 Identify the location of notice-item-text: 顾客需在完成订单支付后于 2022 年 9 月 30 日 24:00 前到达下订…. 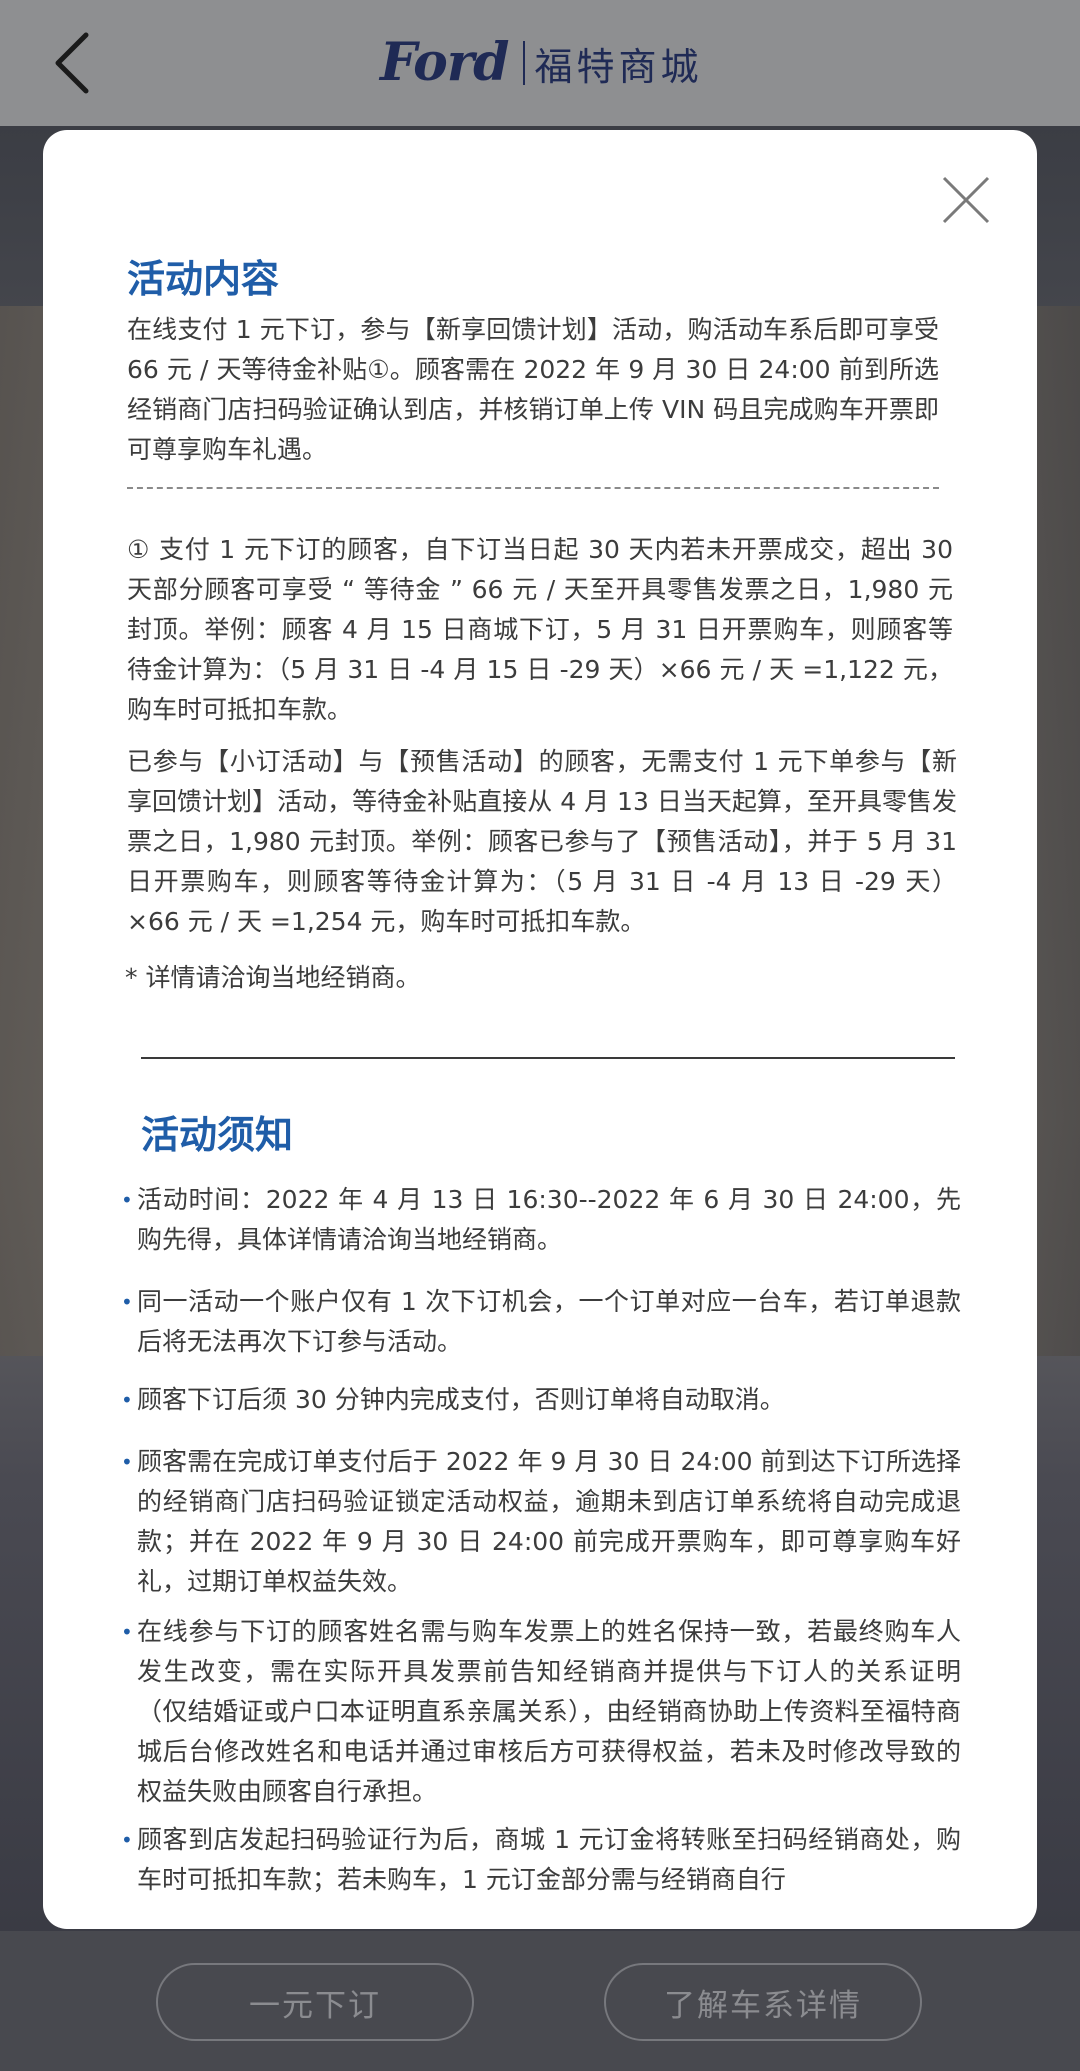
(549, 1521).